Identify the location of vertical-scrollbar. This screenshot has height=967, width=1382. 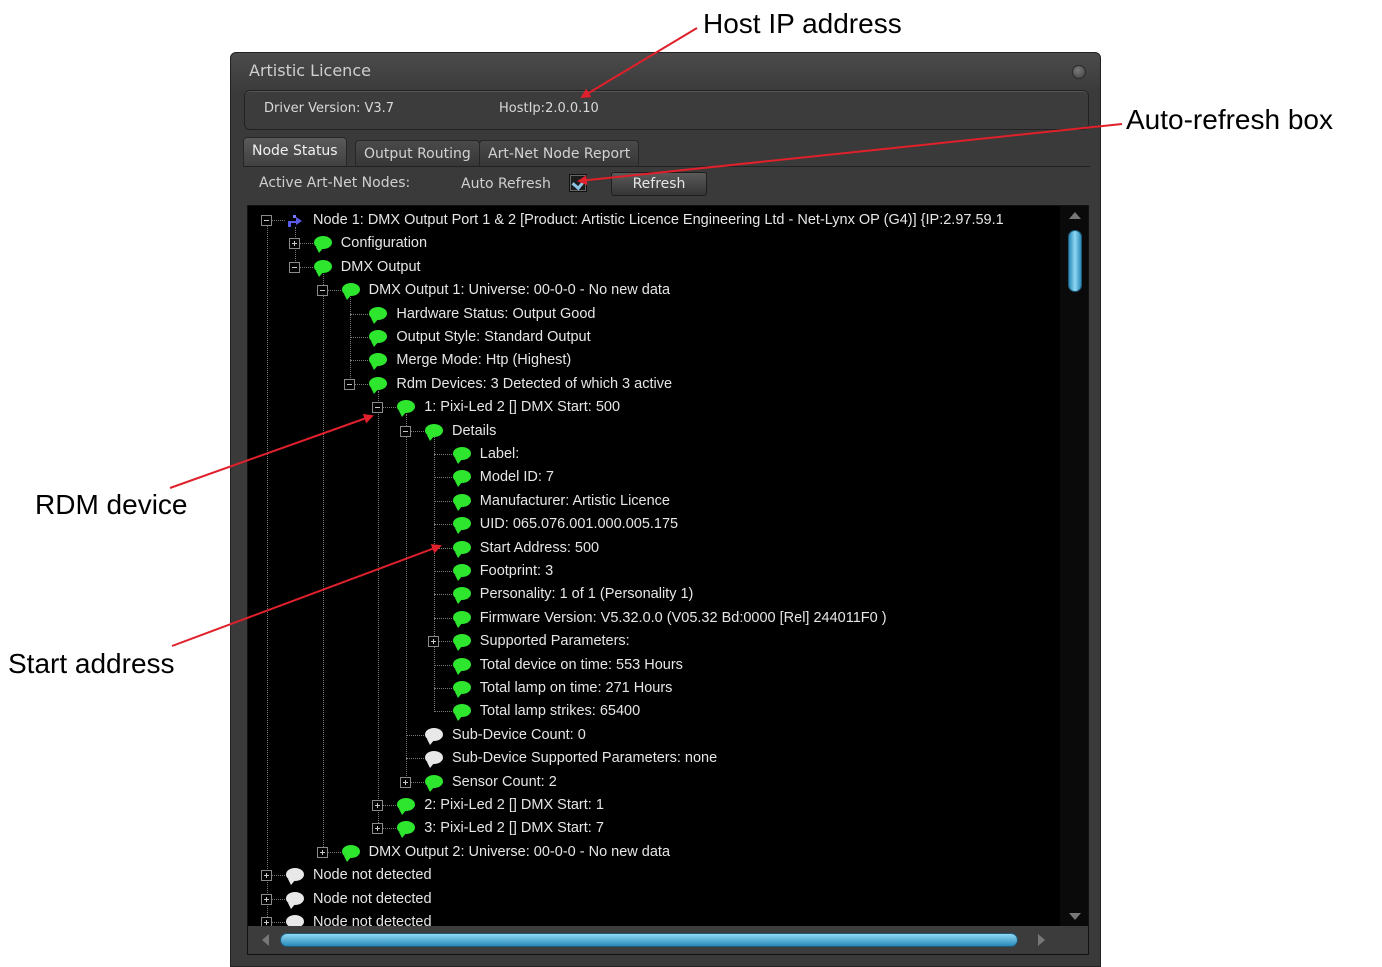
(1074, 567).